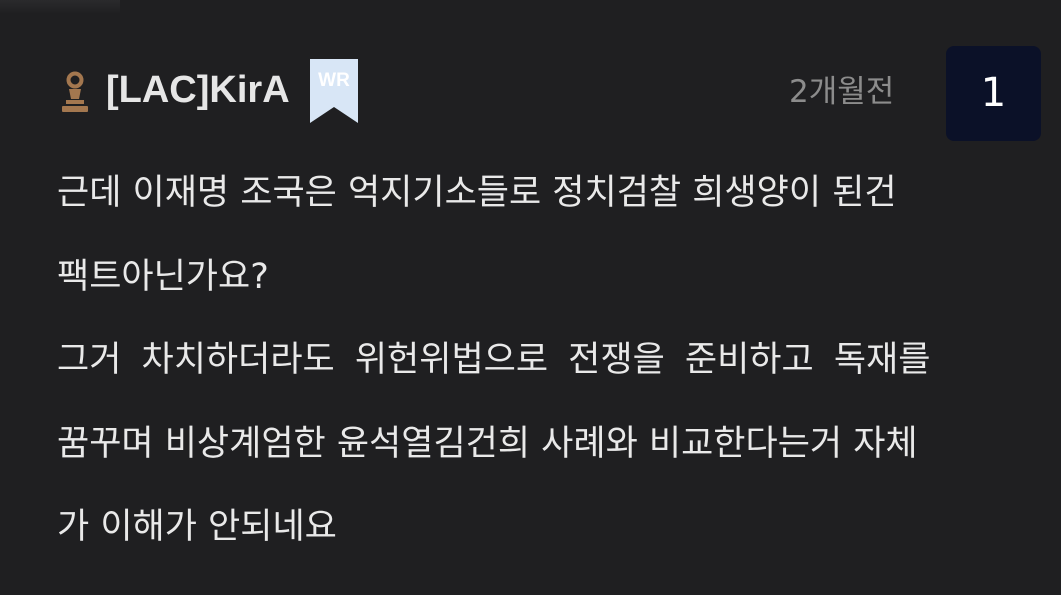  Describe the element at coordinates (75, 91) in the screenshot. I see `pawn-icon` at that location.